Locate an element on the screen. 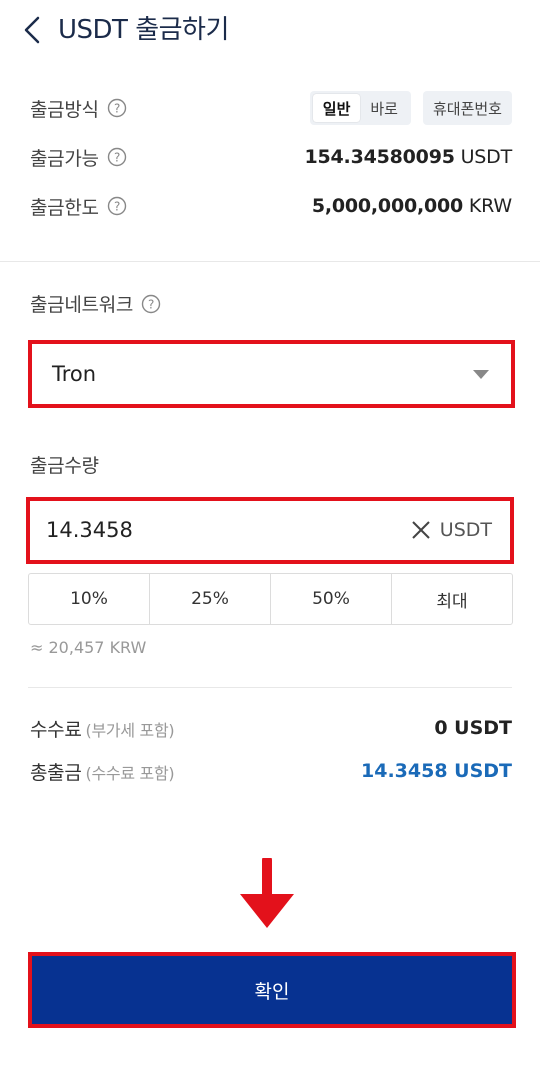 The height and width of the screenshot is (1075, 540). available-value: 154.34580095 USDT is located at coordinates (408, 157).